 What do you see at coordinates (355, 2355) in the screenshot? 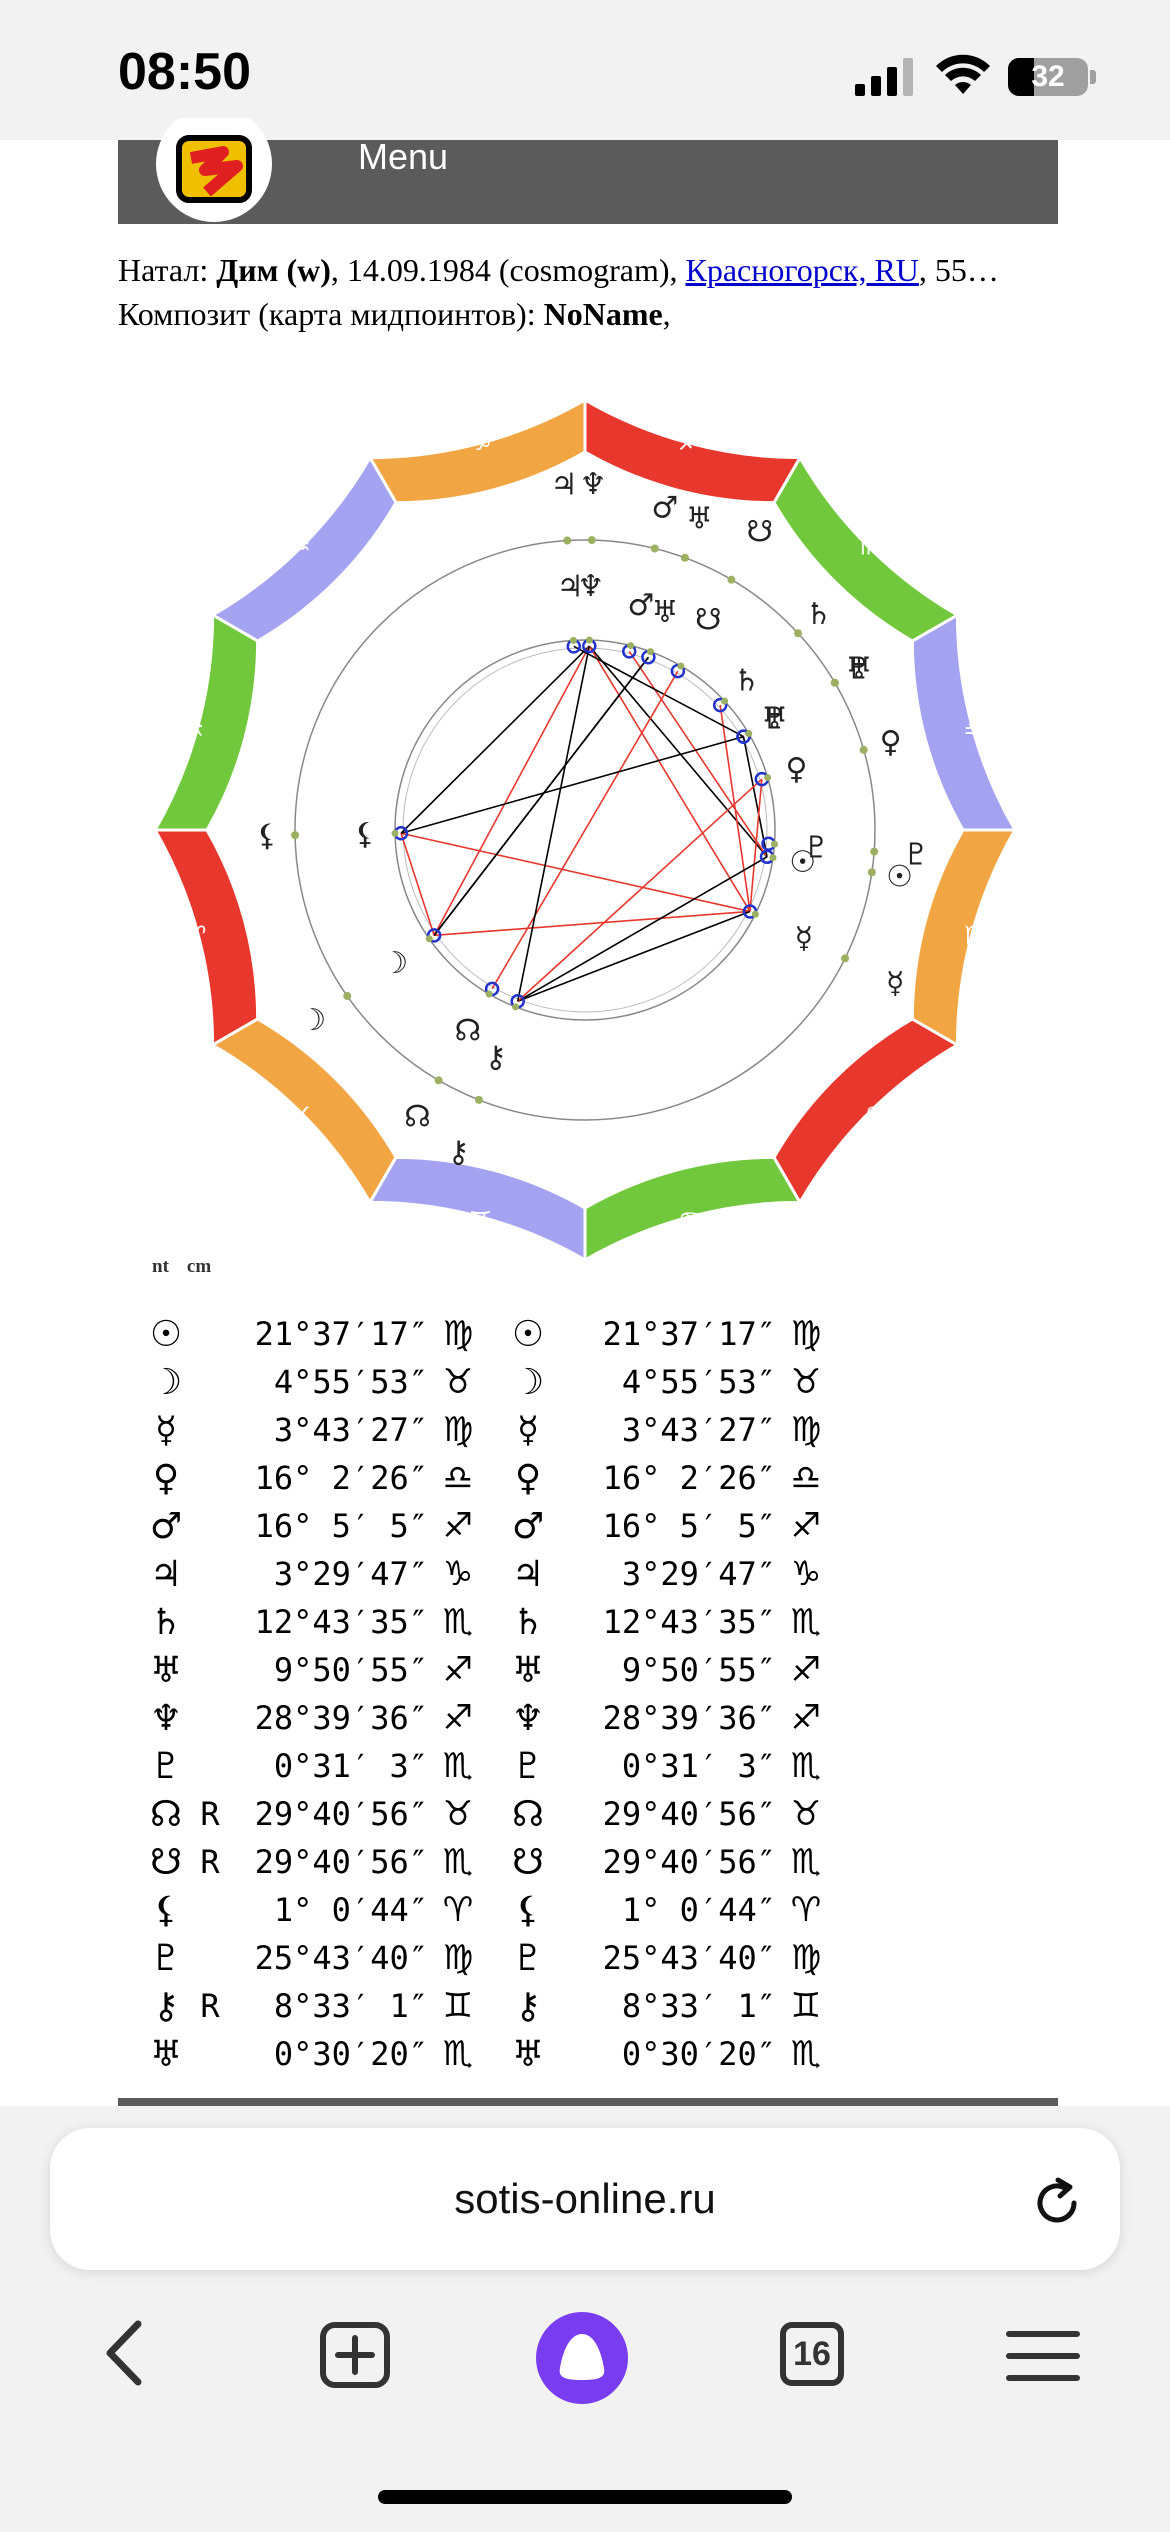
I see `new-tab-icon` at bounding box center [355, 2355].